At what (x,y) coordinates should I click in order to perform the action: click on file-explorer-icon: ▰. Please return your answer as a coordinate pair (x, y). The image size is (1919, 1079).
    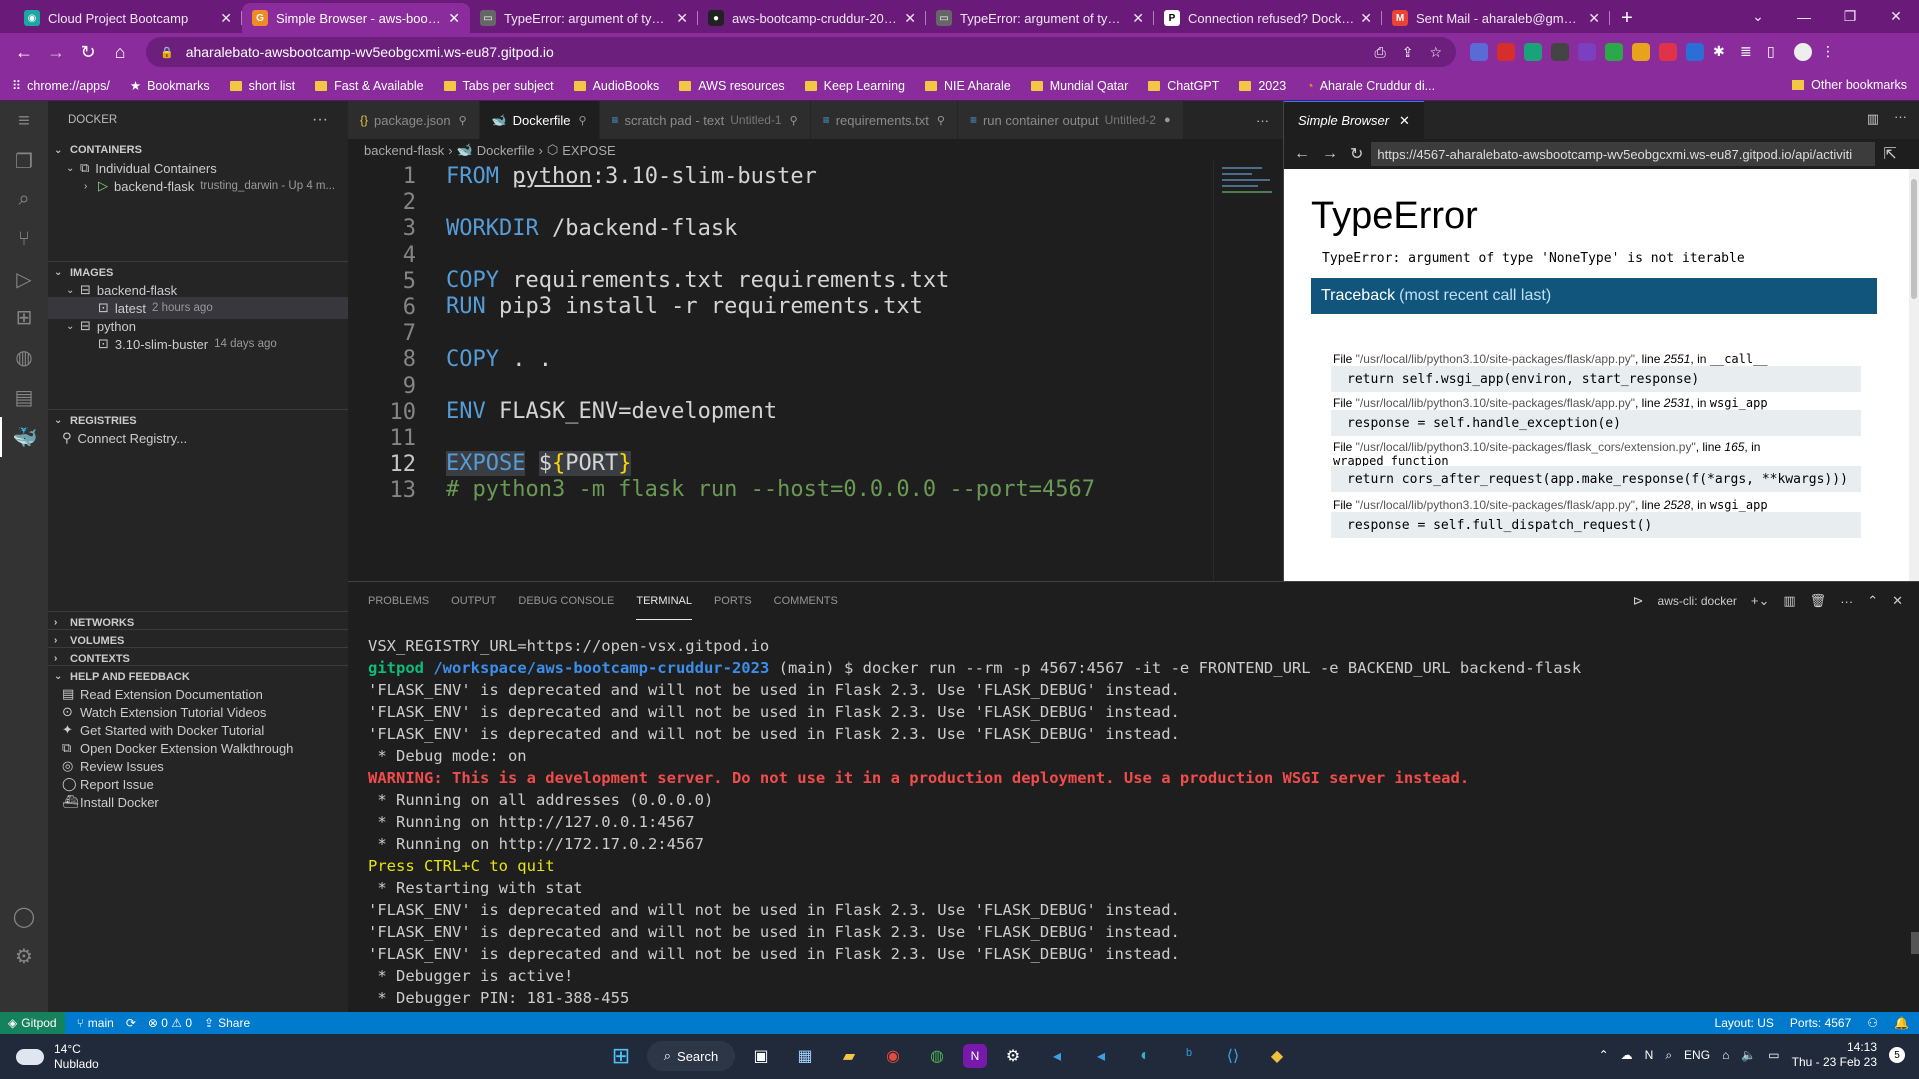
    Looking at the image, I should click on (849, 1056).